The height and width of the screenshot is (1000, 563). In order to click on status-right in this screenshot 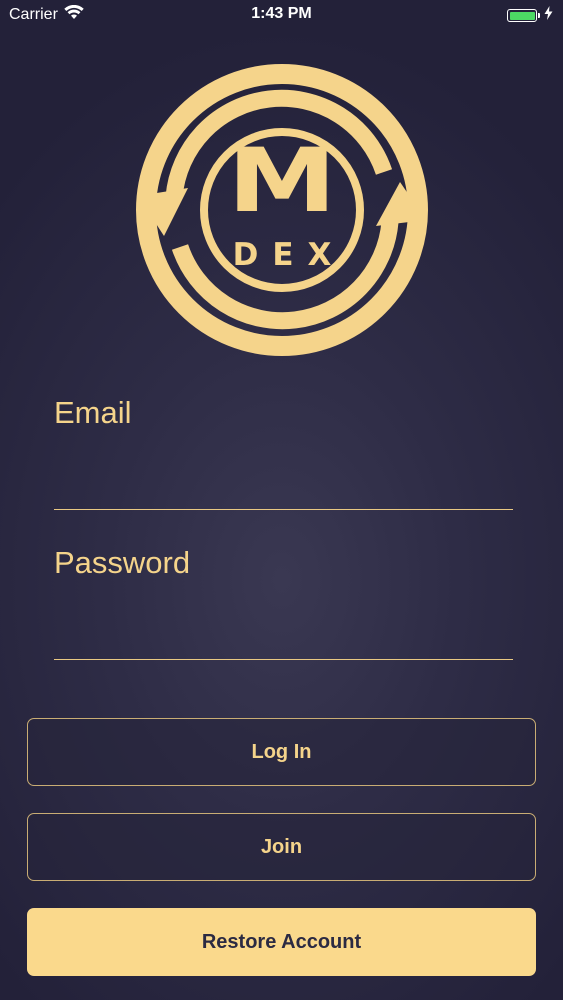, I will do `click(530, 15)`.